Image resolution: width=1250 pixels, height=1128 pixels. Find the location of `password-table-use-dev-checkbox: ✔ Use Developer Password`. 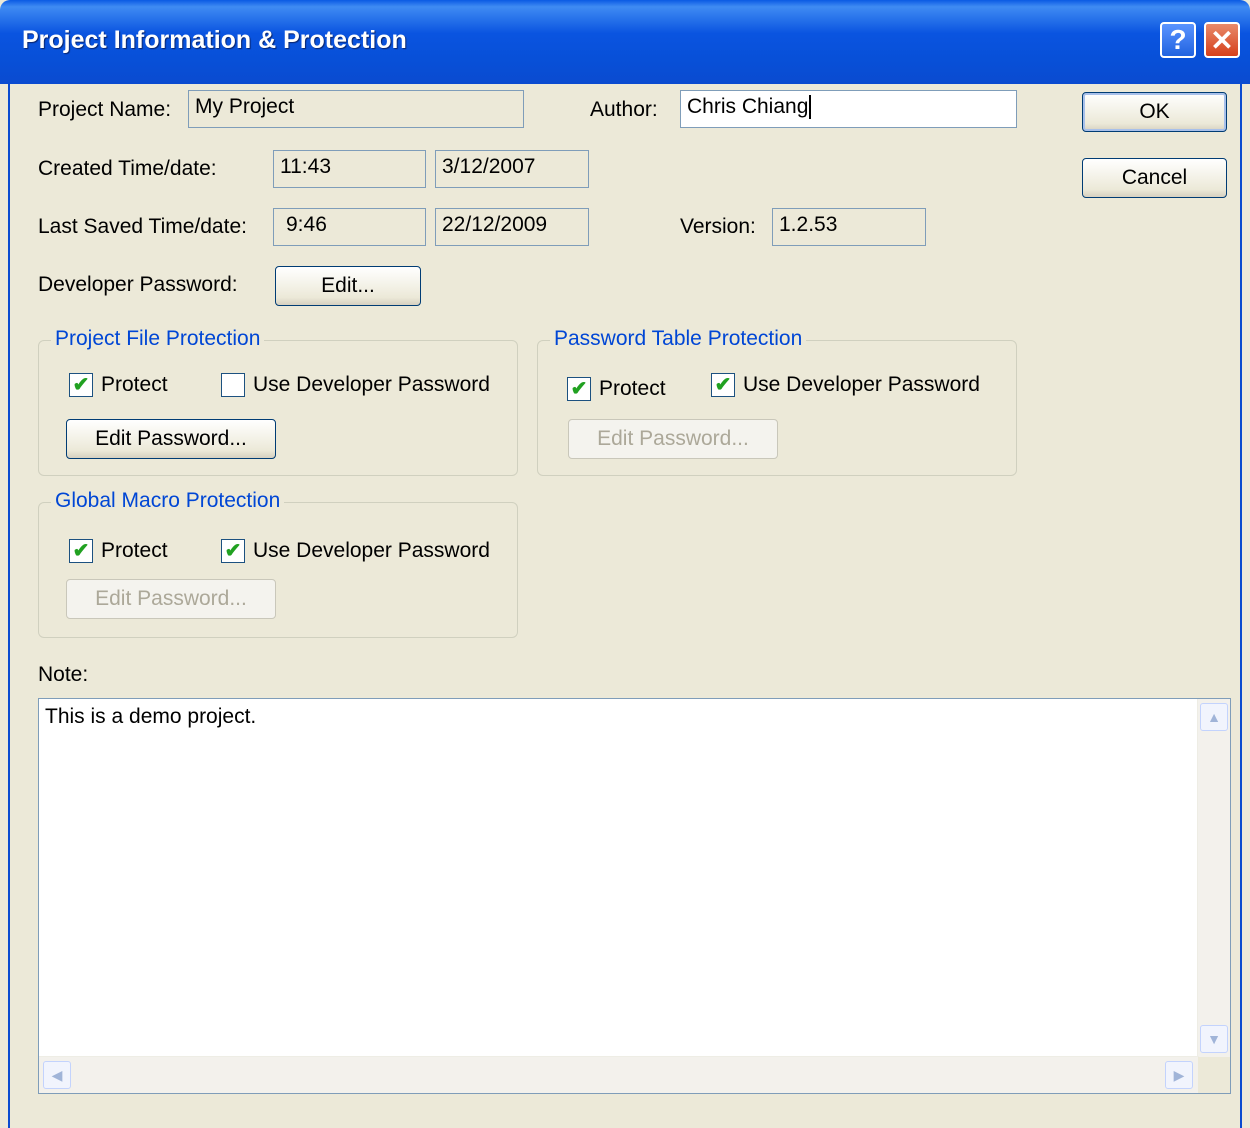

password-table-use-dev-checkbox: ✔ Use Developer Password is located at coordinates (845, 385).